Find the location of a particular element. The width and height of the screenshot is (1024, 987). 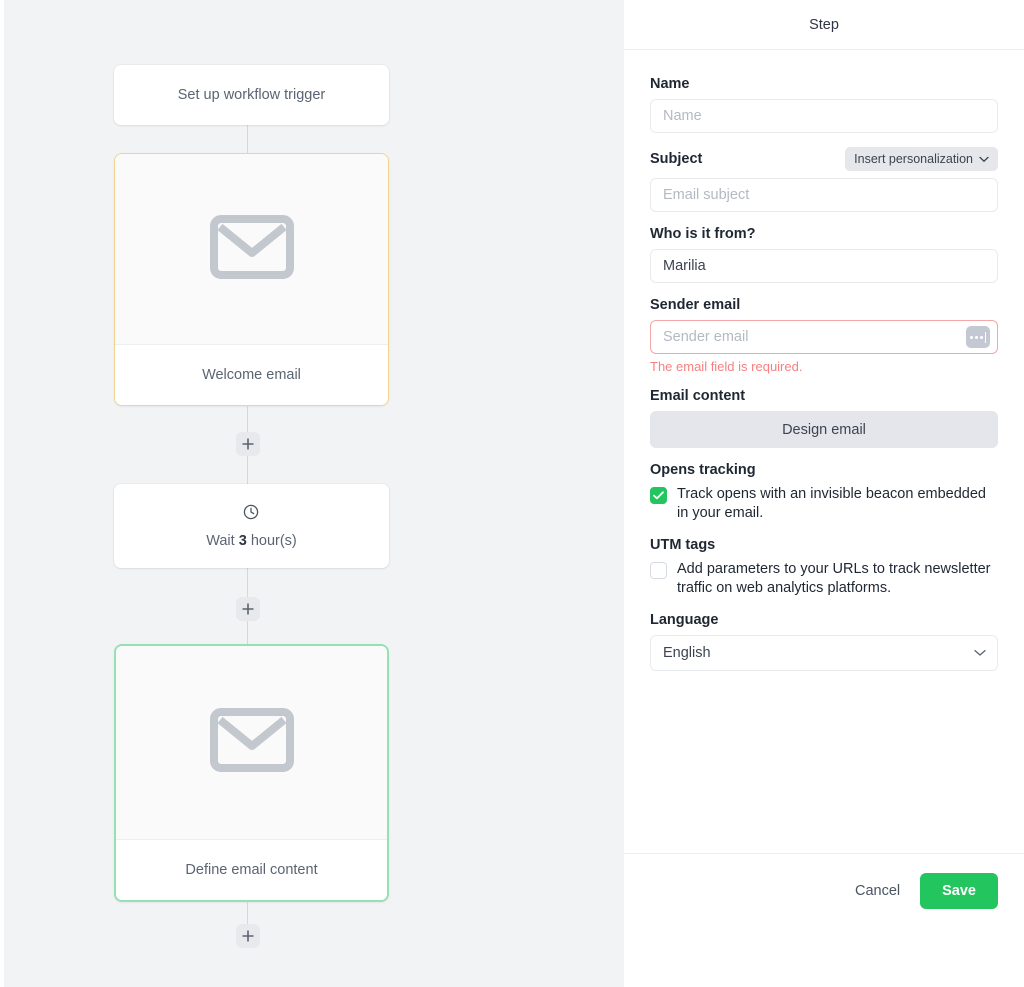

ellipsis-dots is located at coordinates (976, 337).